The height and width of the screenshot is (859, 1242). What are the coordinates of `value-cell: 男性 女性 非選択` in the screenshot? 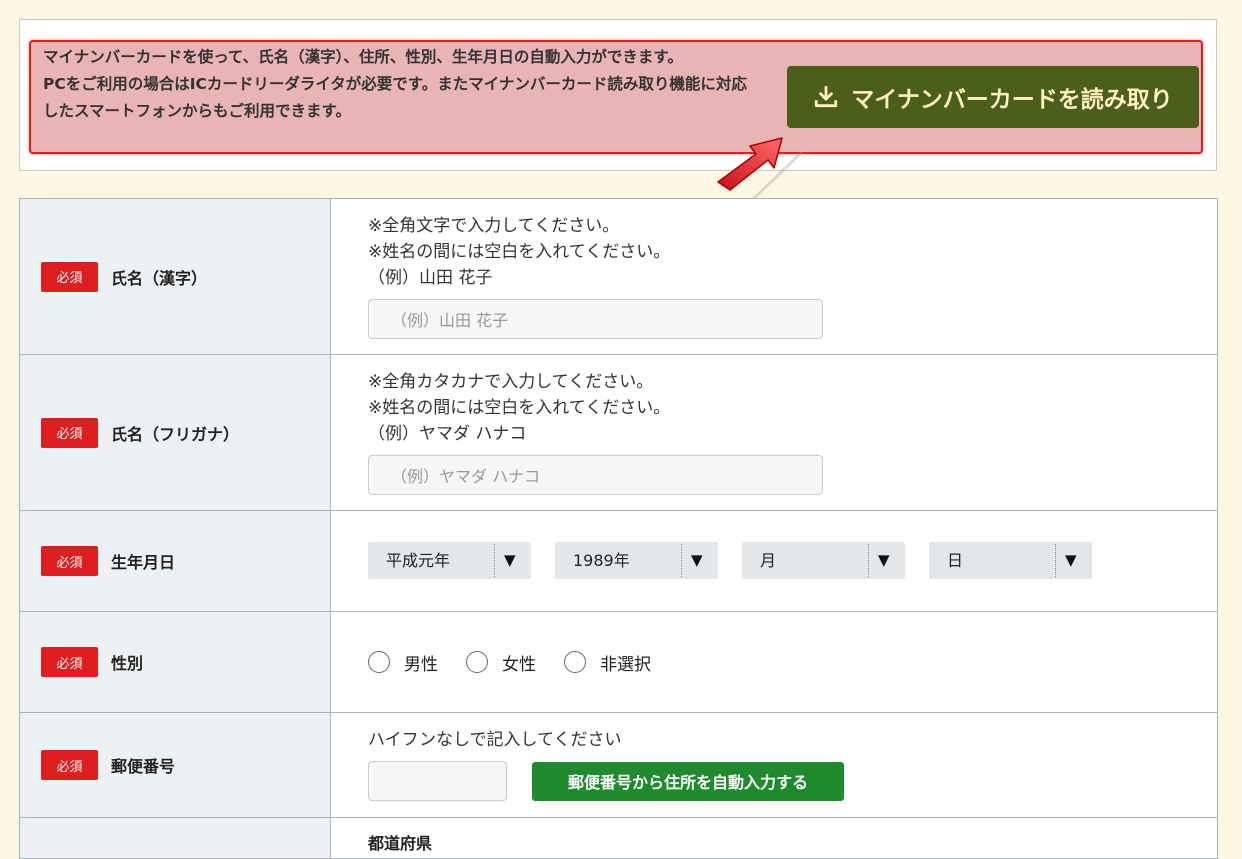 It's located at (774, 662).